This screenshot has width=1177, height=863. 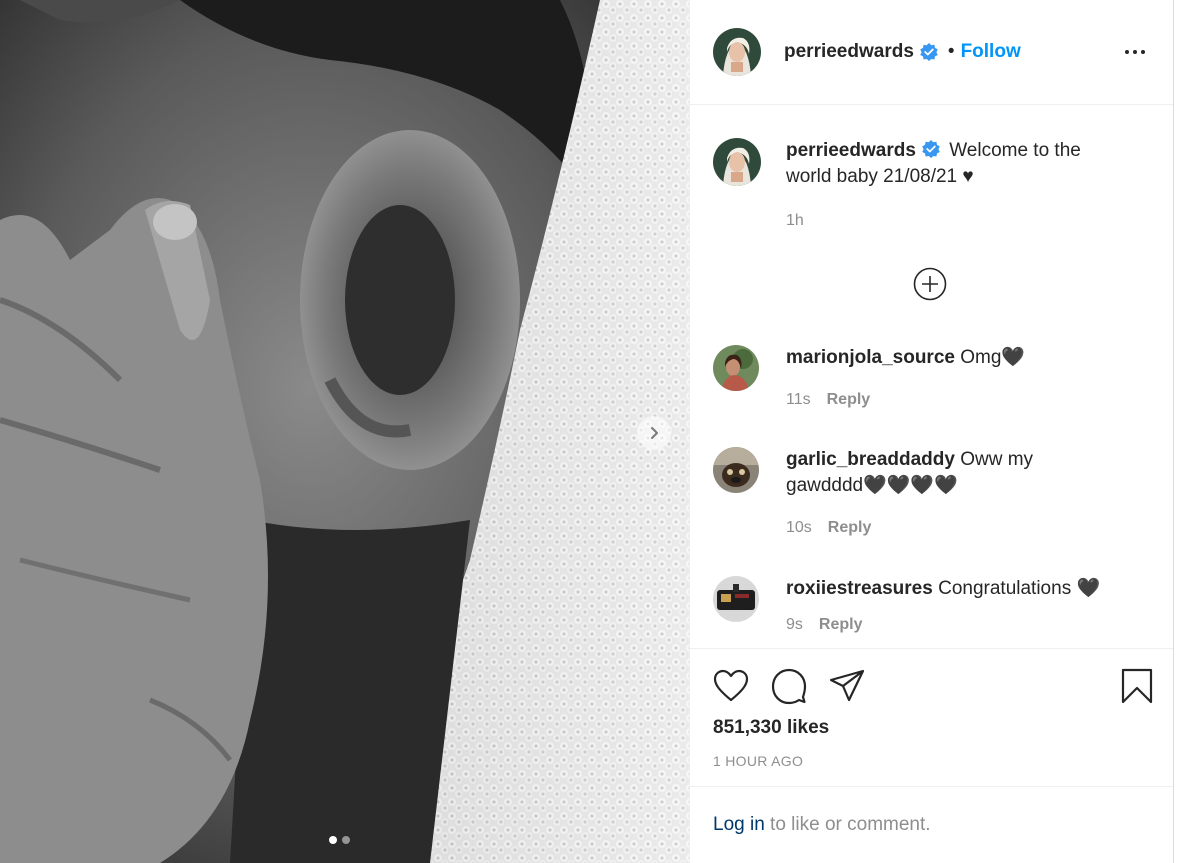 What do you see at coordinates (798, 399) in the screenshot?
I see `comment-time: 11s` at bounding box center [798, 399].